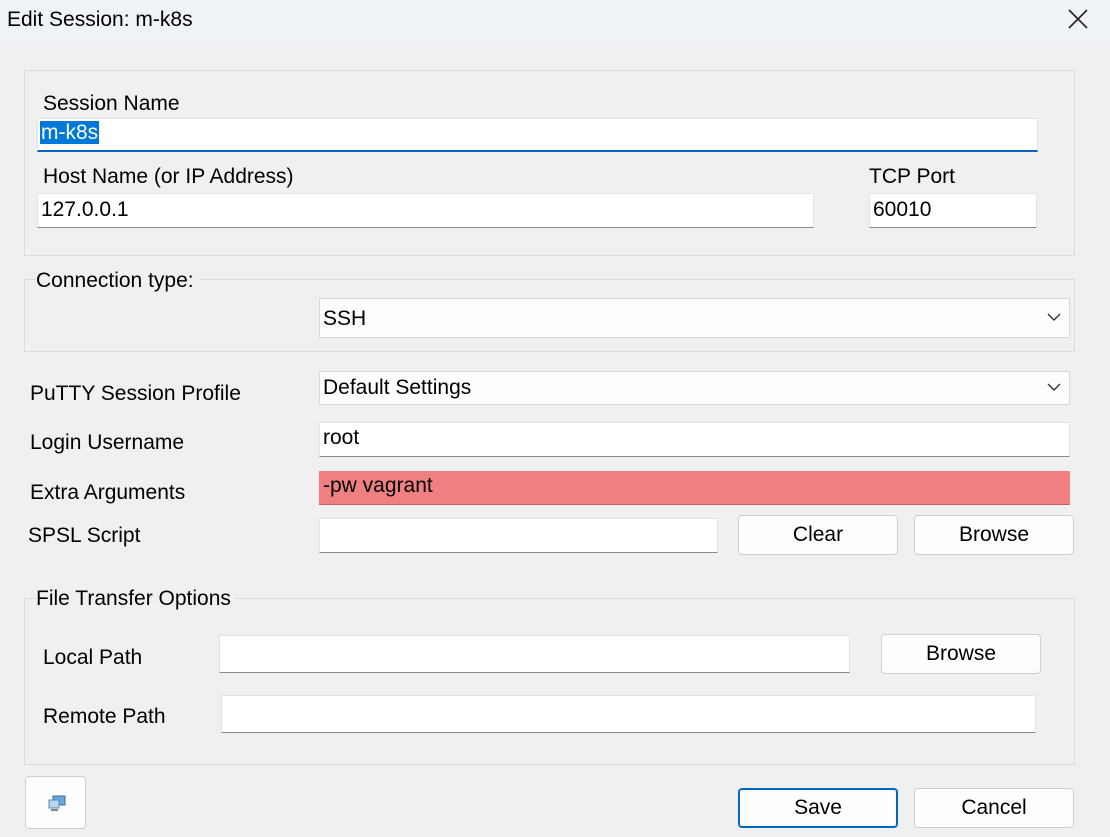 The image size is (1110, 837). I want to click on close-icon, so click(1078, 19).